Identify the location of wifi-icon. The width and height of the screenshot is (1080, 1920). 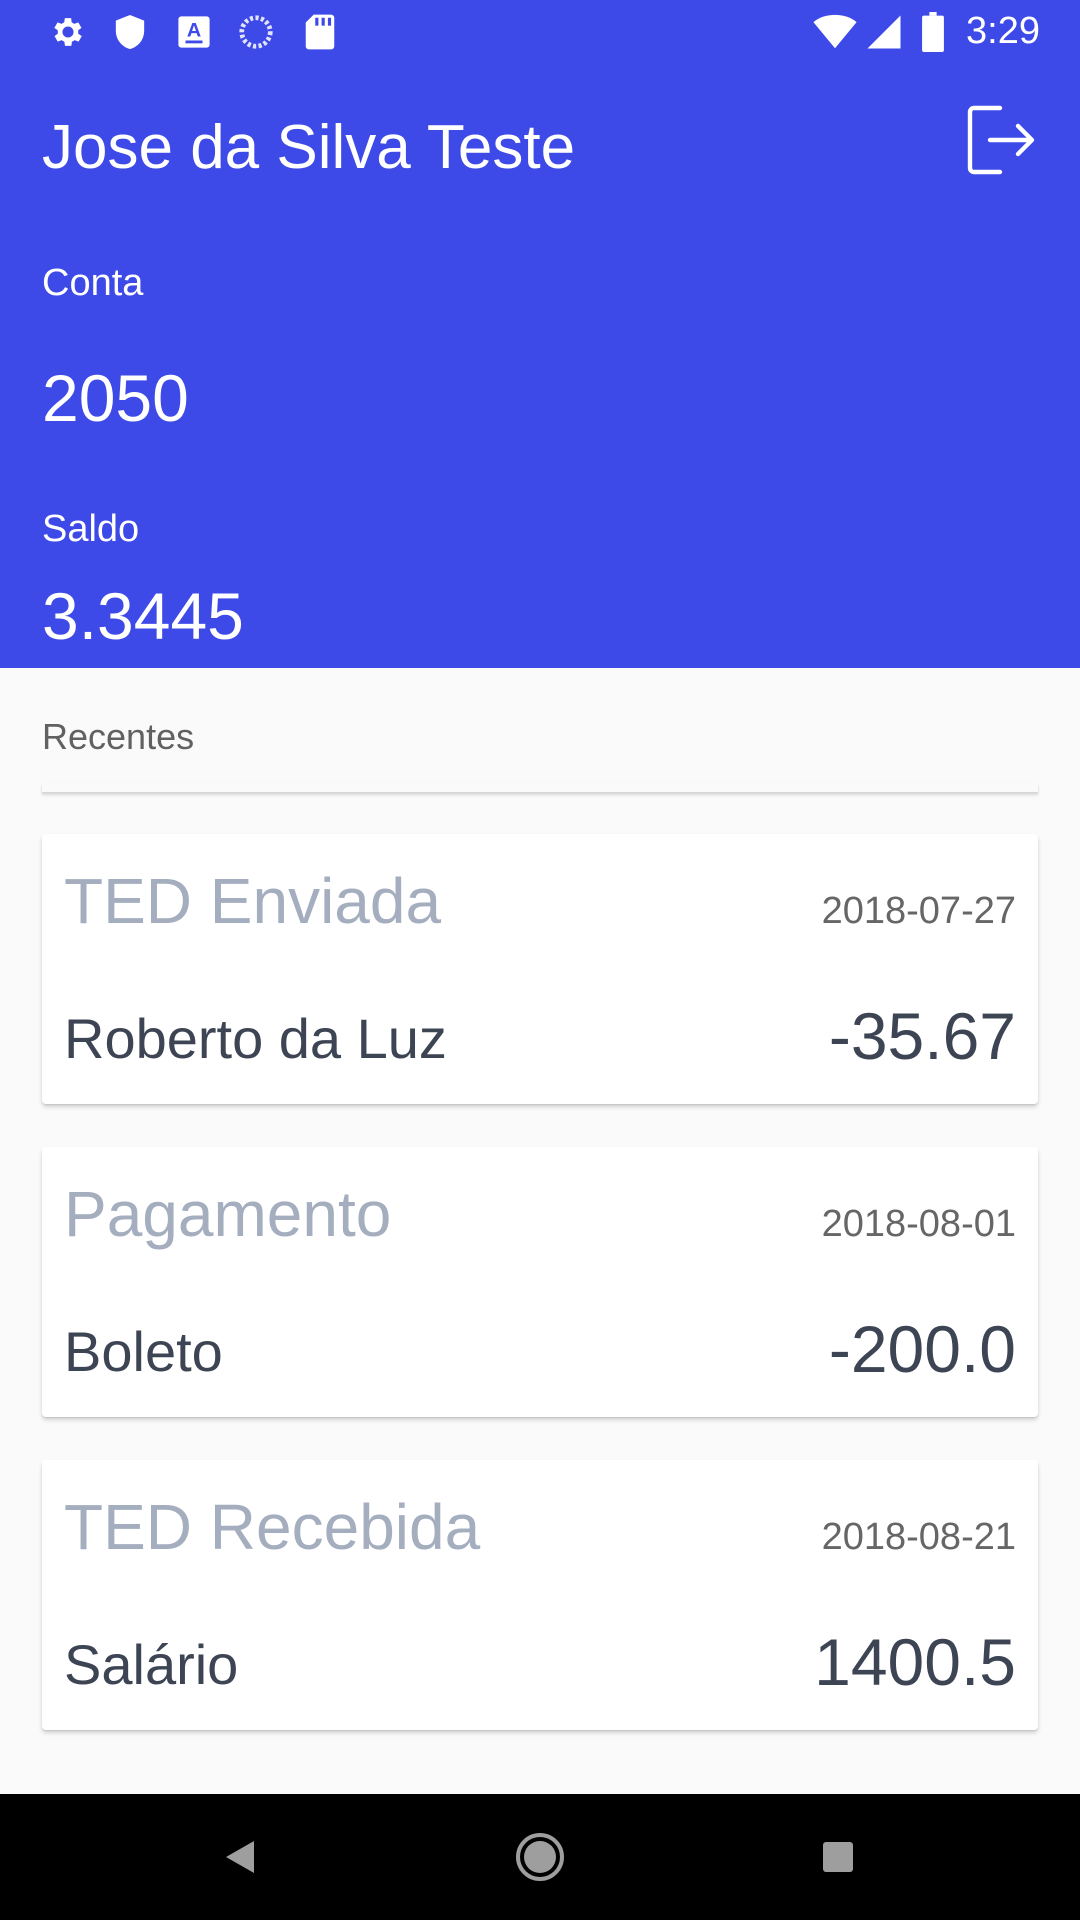
(835, 32).